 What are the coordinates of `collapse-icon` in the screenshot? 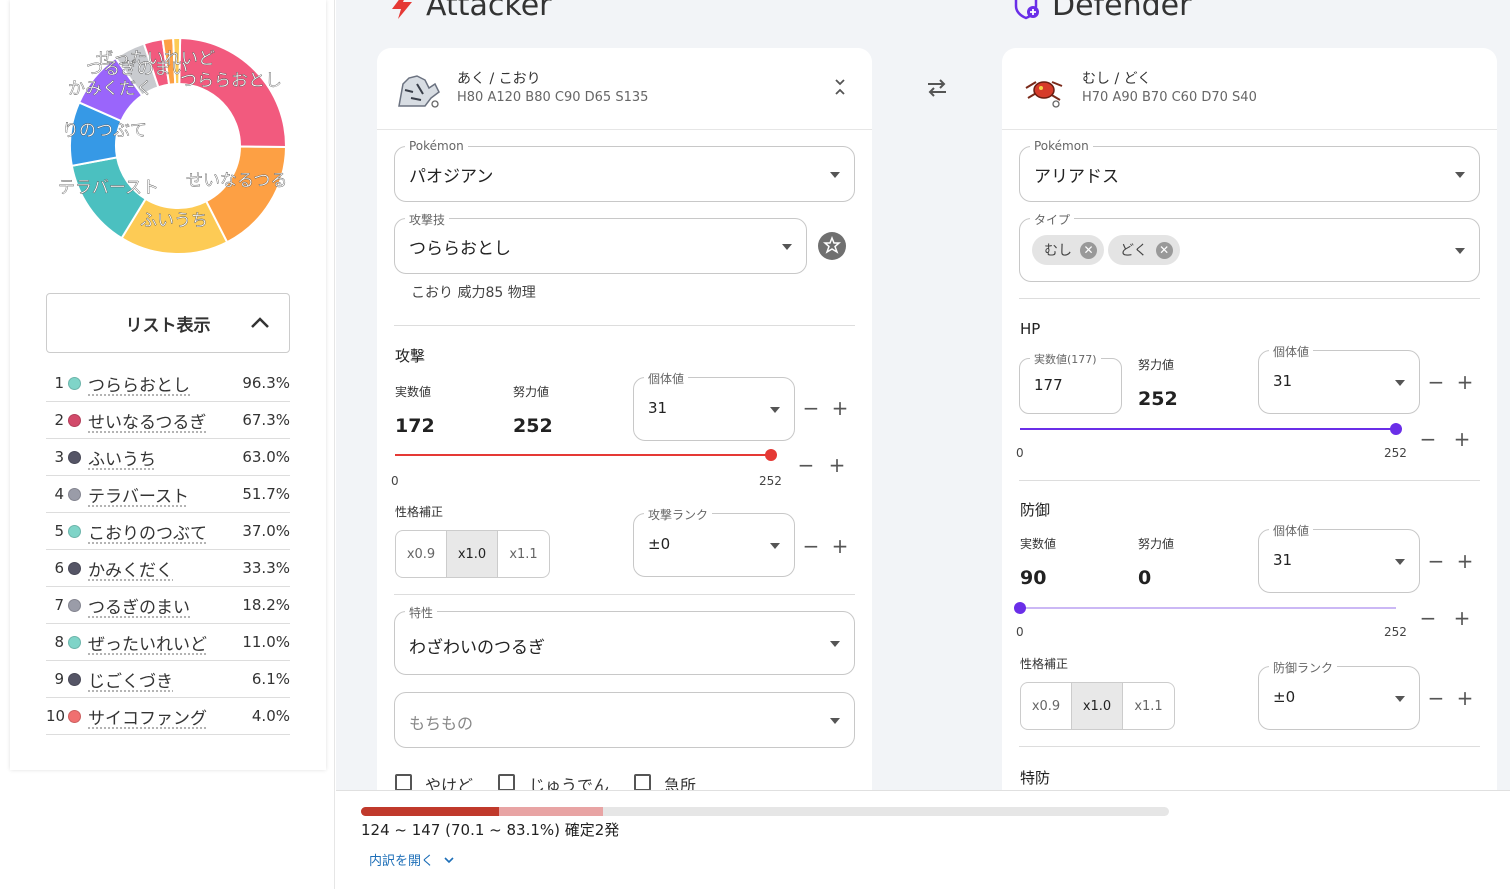 It's located at (840, 87).